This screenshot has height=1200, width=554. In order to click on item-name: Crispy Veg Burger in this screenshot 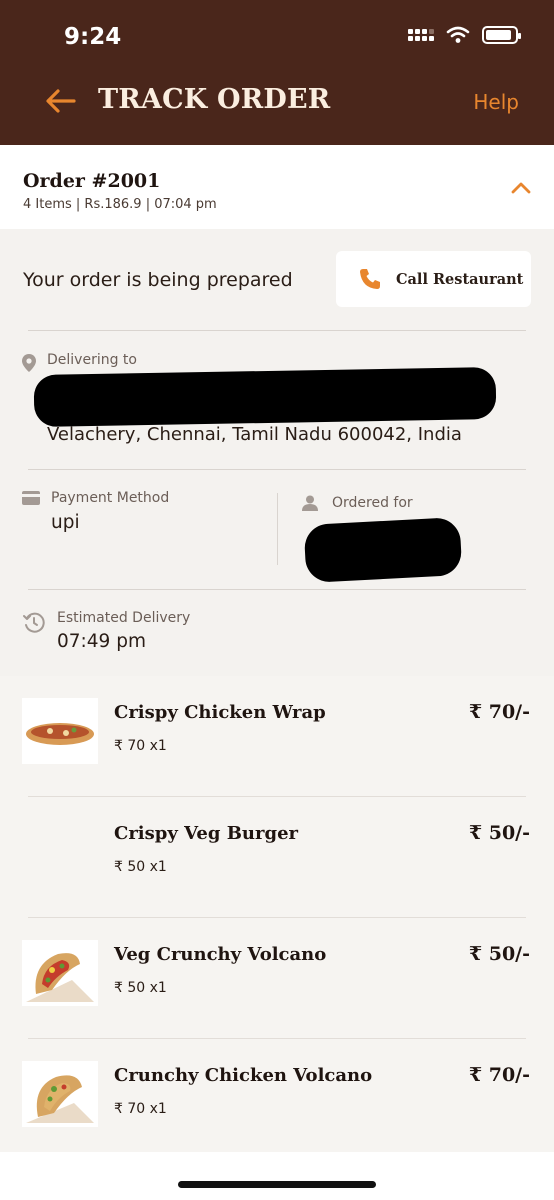, I will do `click(206, 833)`.